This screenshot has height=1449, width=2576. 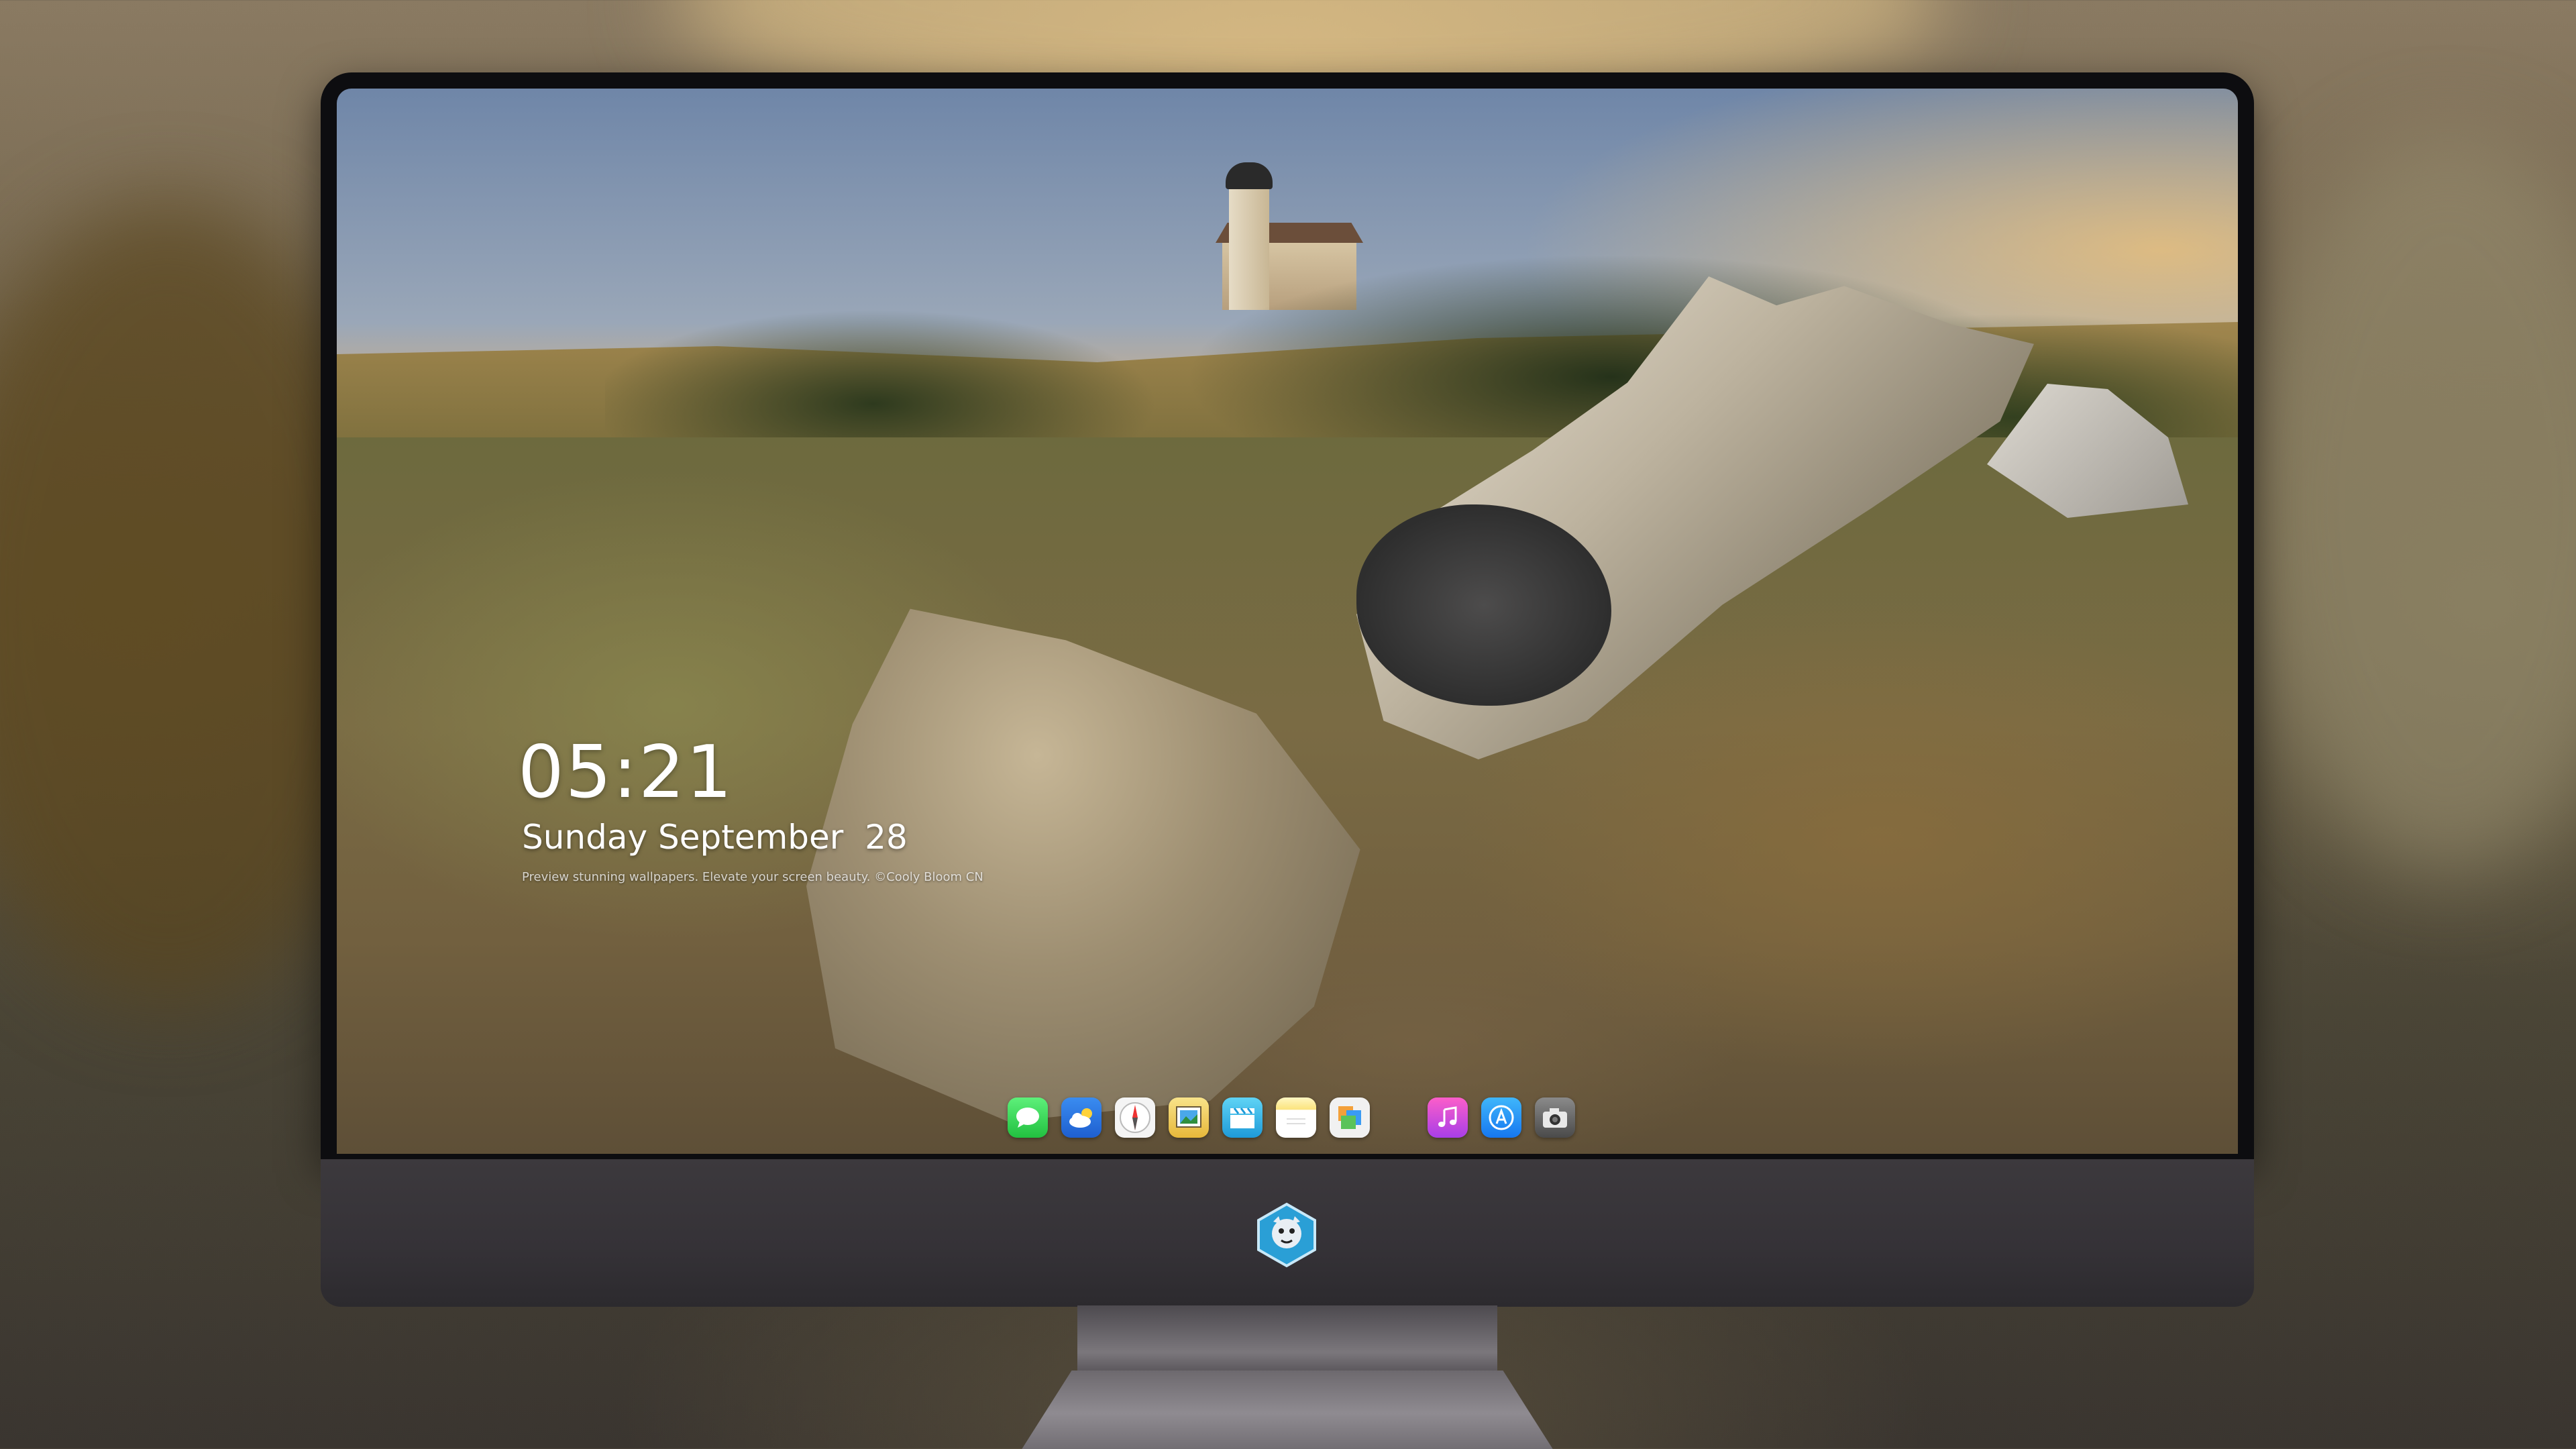 I want to click on messages-dock-icon, so click(x=1028, y=1117).